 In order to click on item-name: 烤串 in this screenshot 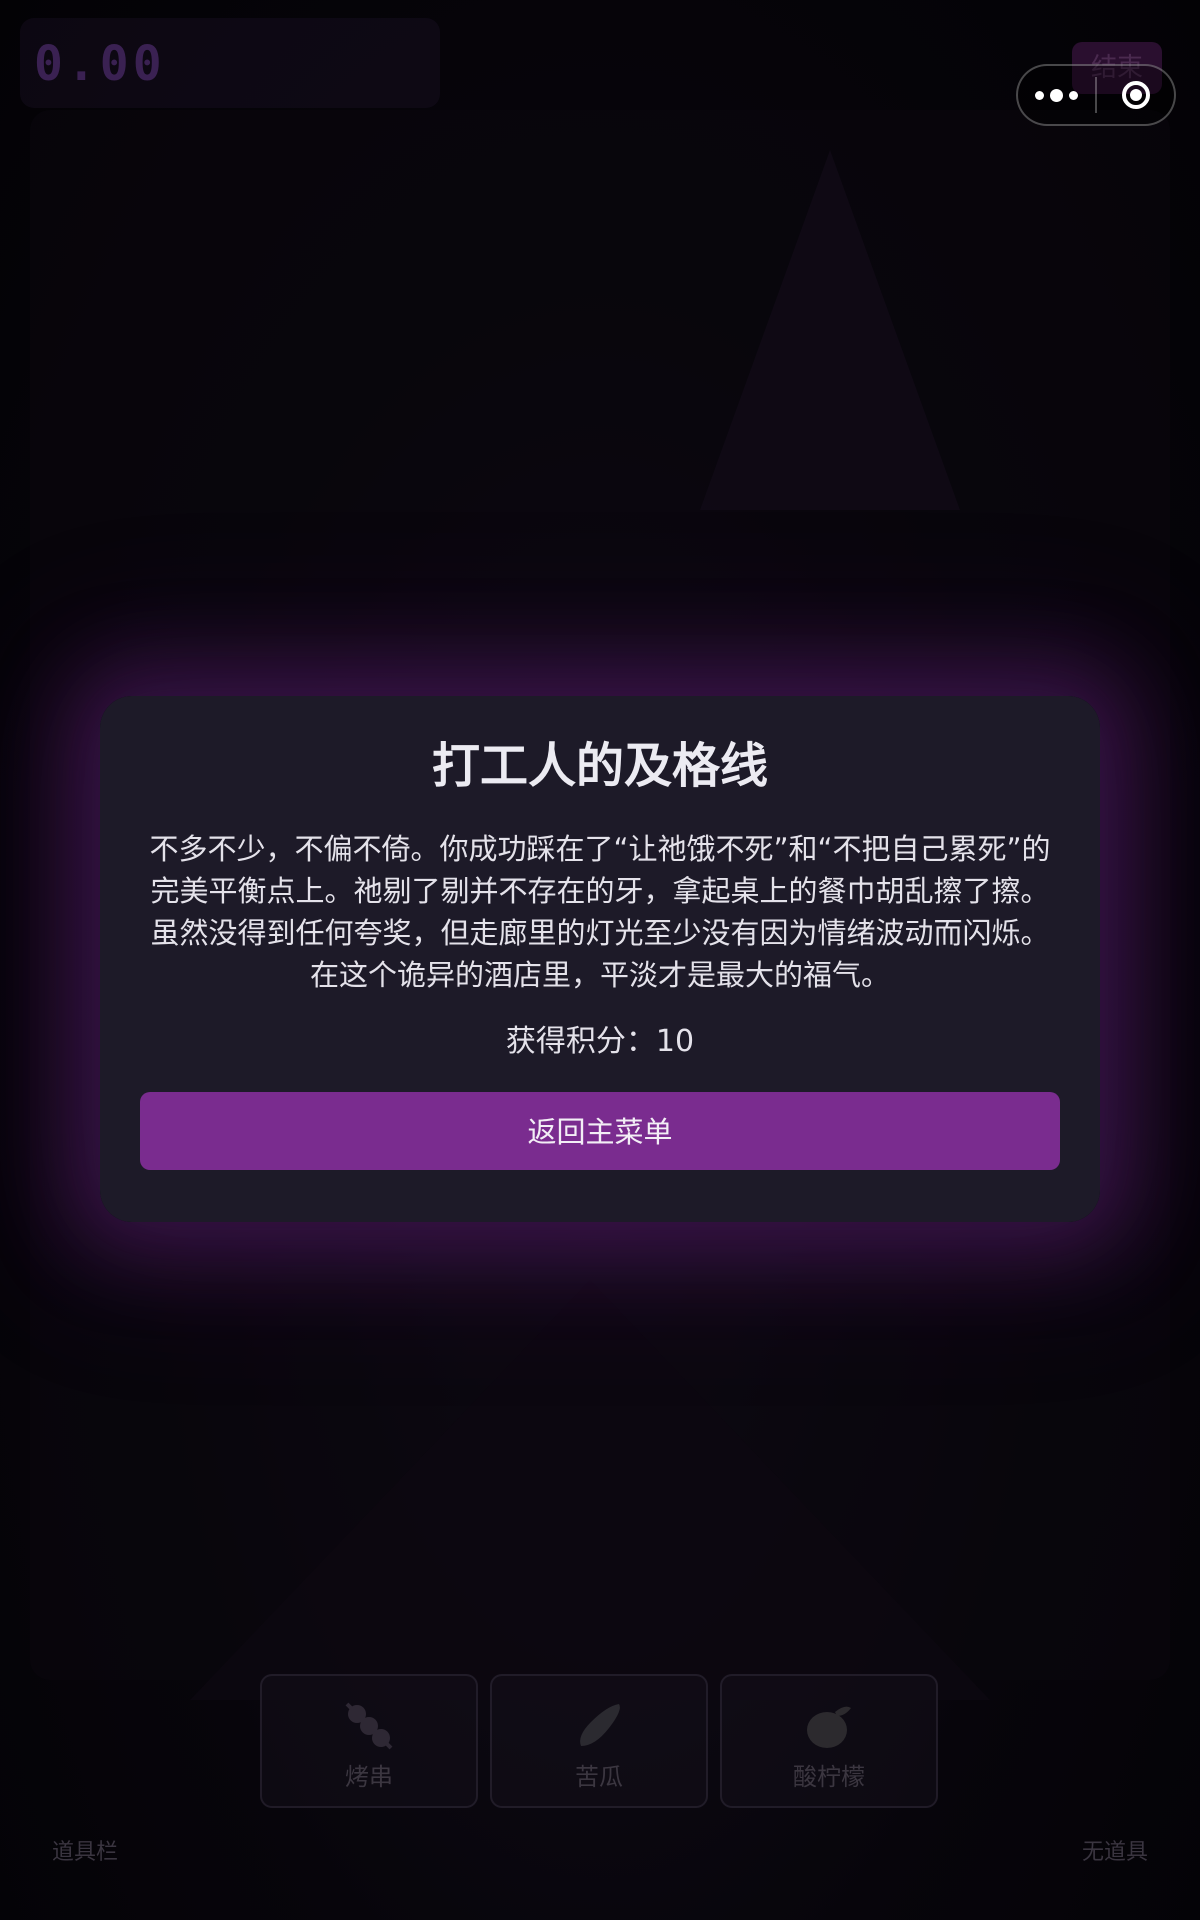, I will do `click(369, 1777)`.